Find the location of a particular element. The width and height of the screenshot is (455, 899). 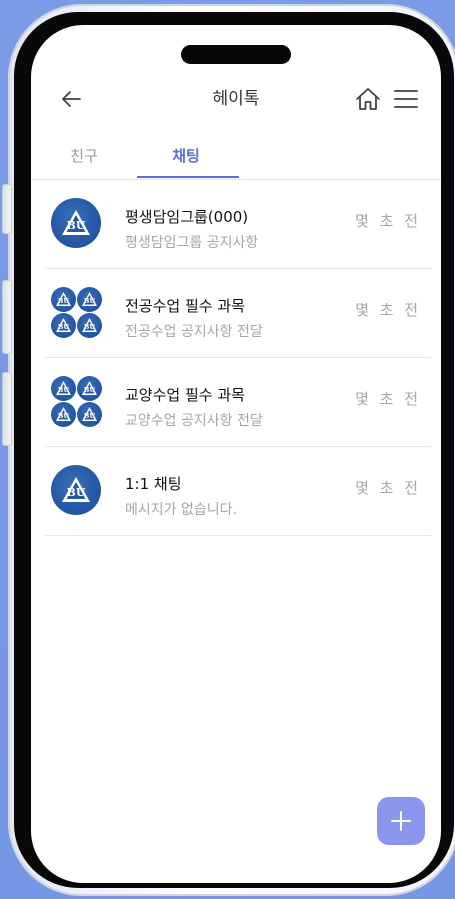

menu-button is located at coordinates (406, 99).